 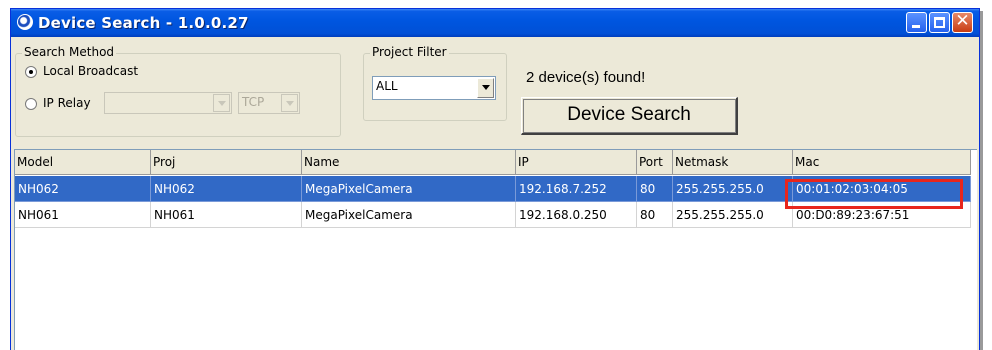 I want to click on column-header-proj: Proj, so click(x=226, y=162).